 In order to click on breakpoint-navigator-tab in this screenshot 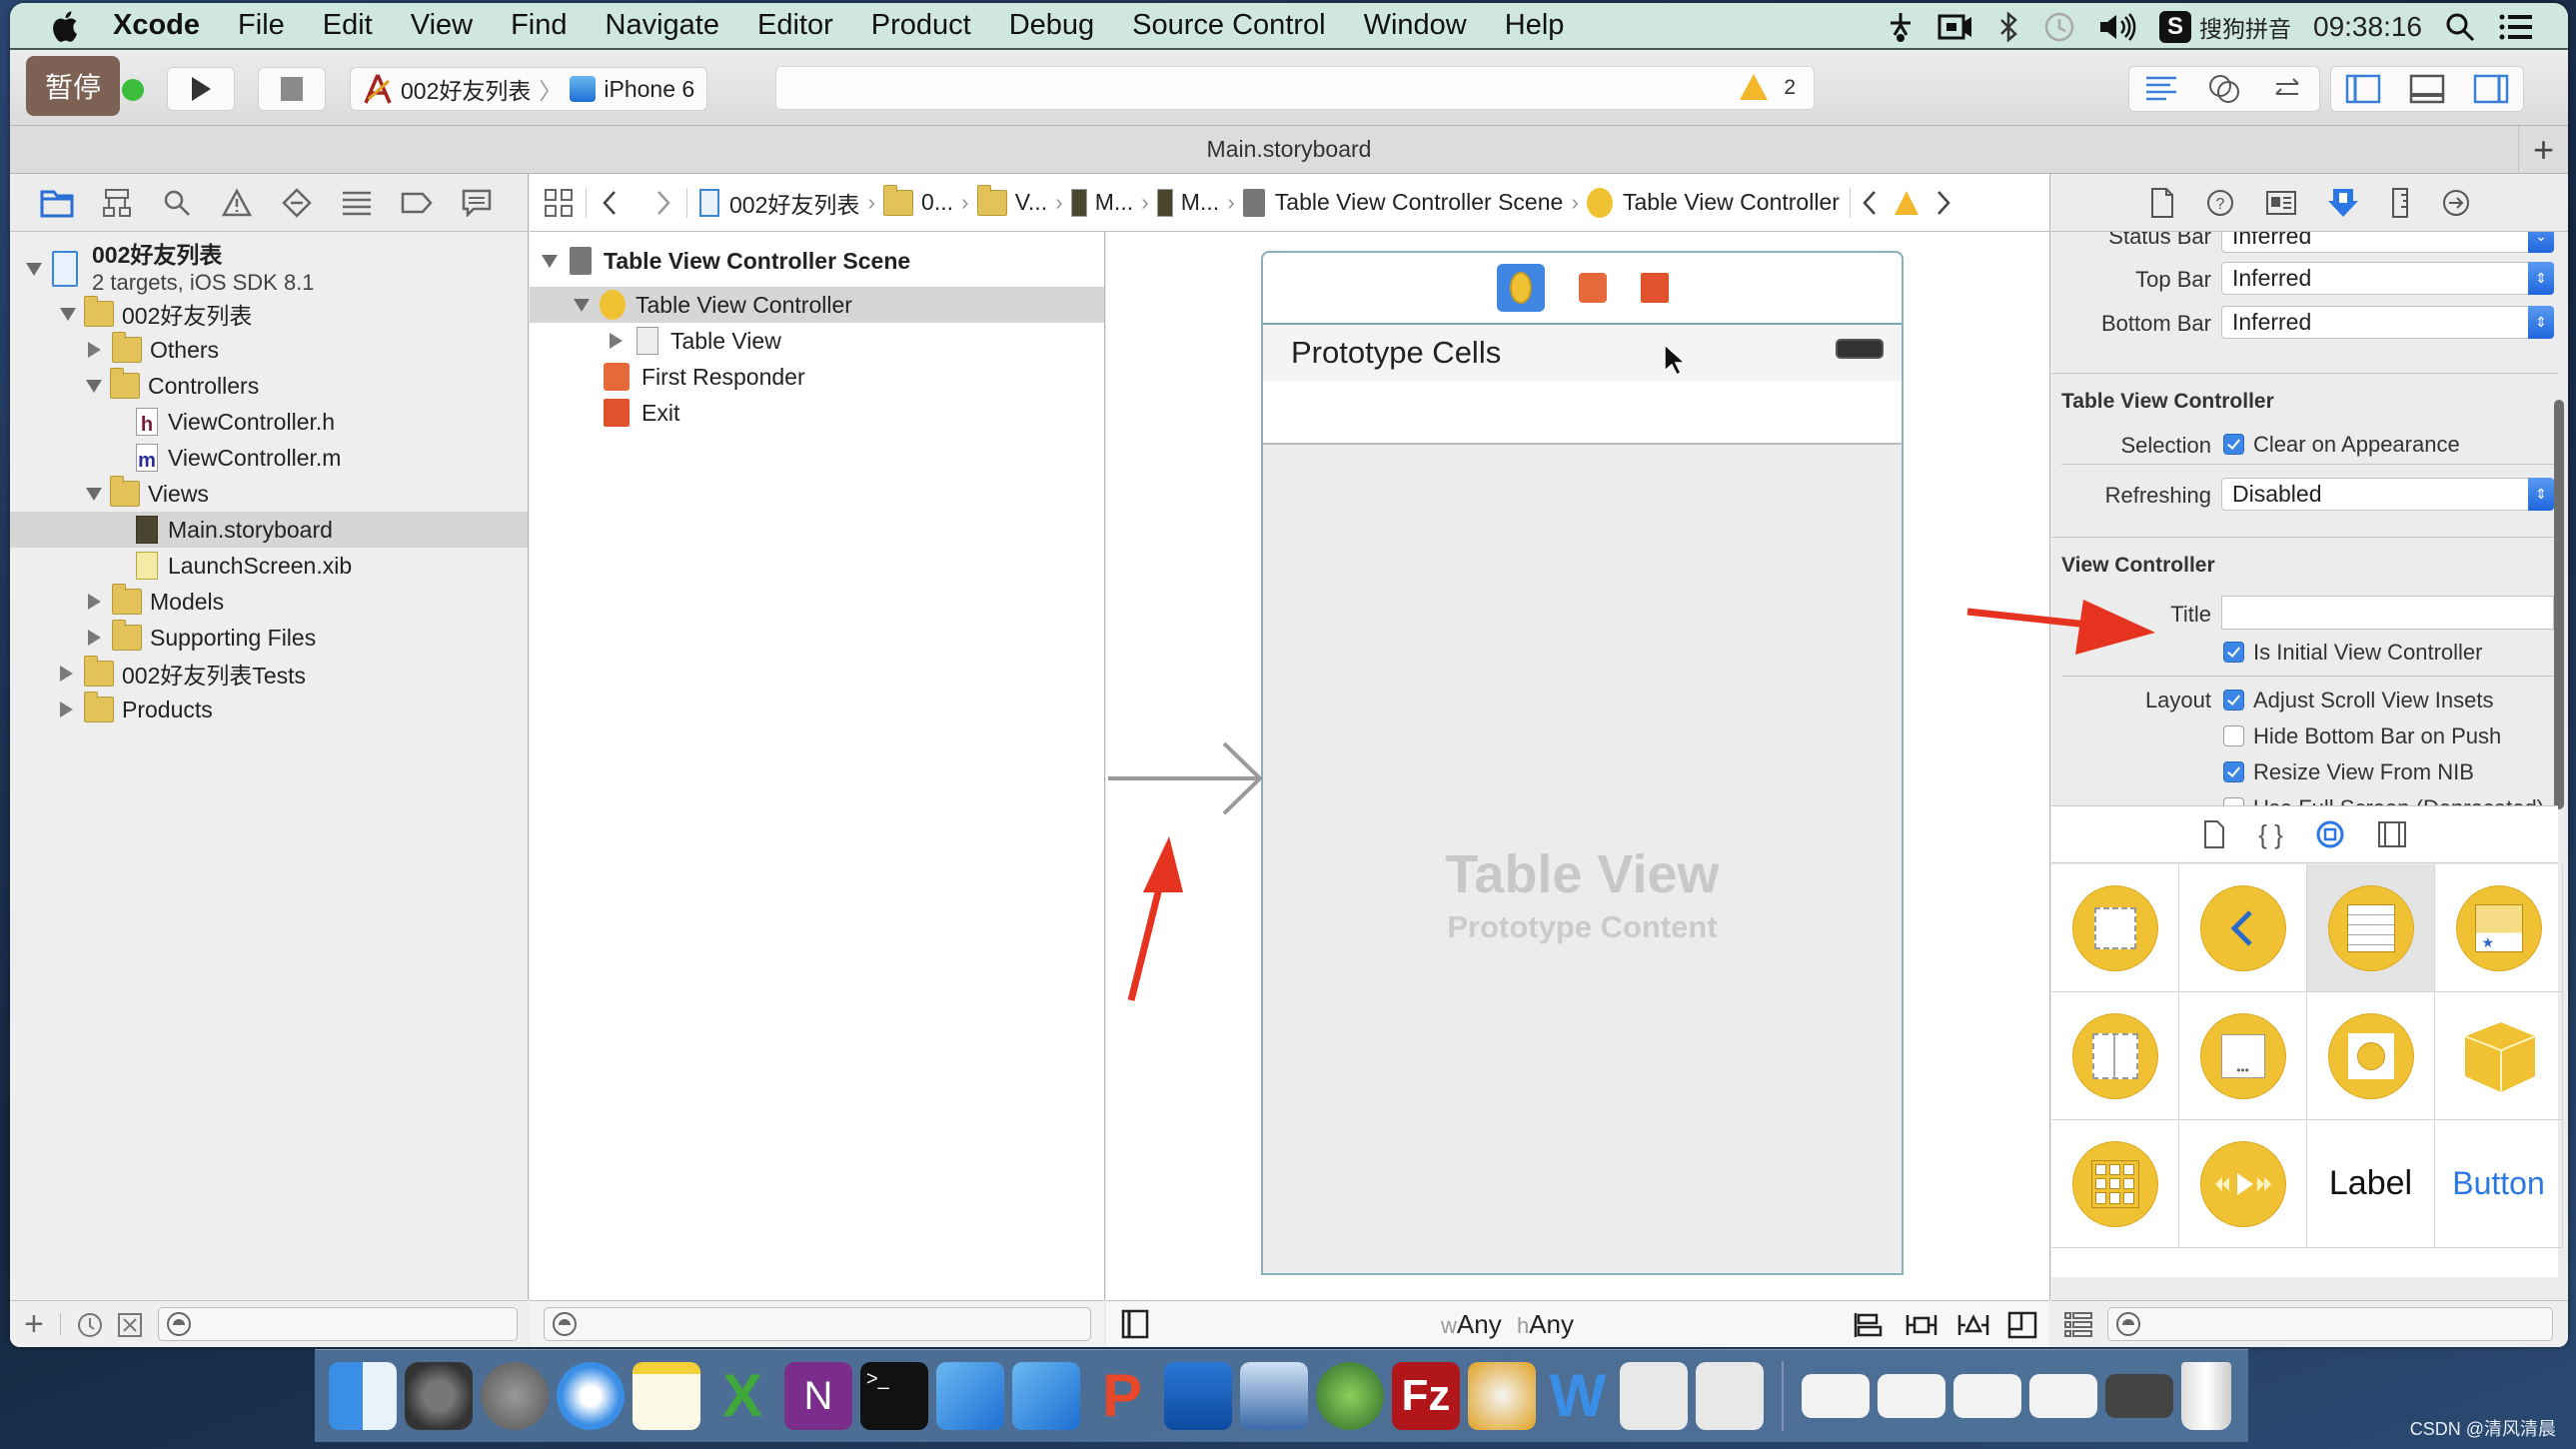, I will do `click(417, 203)`.